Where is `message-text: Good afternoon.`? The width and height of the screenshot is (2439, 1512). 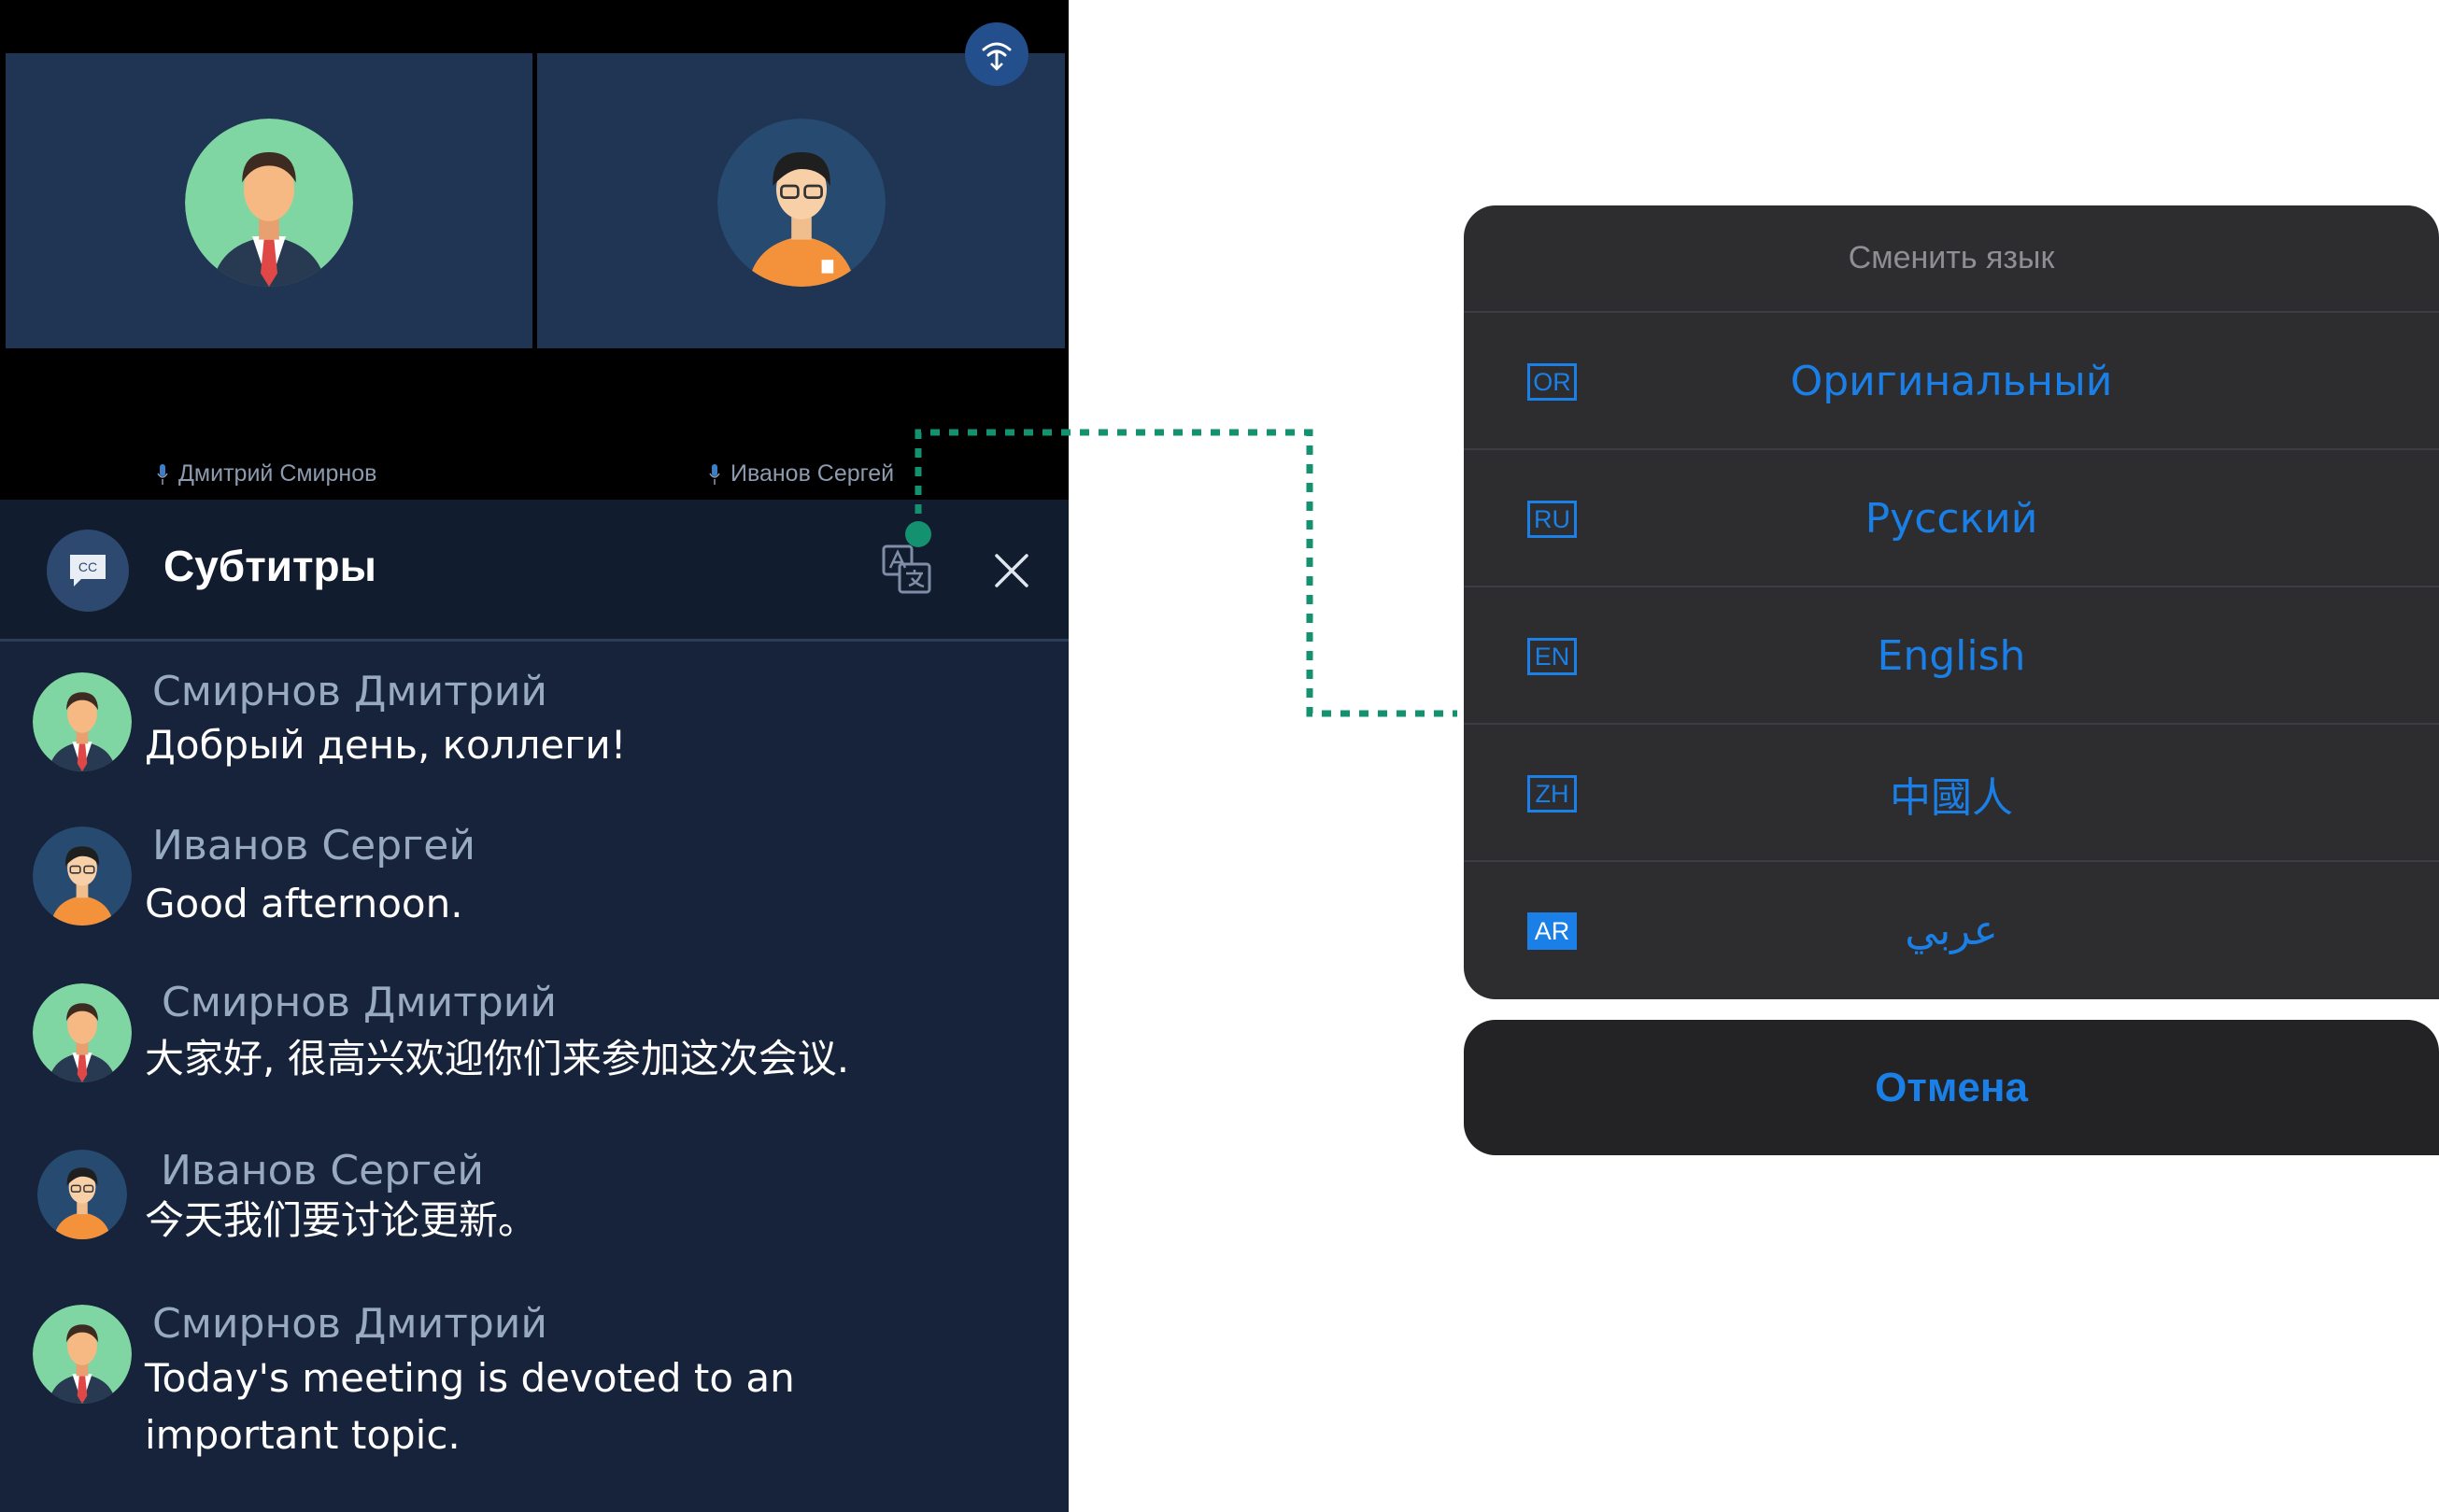
message-text: Good afternoon. is located at coordinates (304, 903).